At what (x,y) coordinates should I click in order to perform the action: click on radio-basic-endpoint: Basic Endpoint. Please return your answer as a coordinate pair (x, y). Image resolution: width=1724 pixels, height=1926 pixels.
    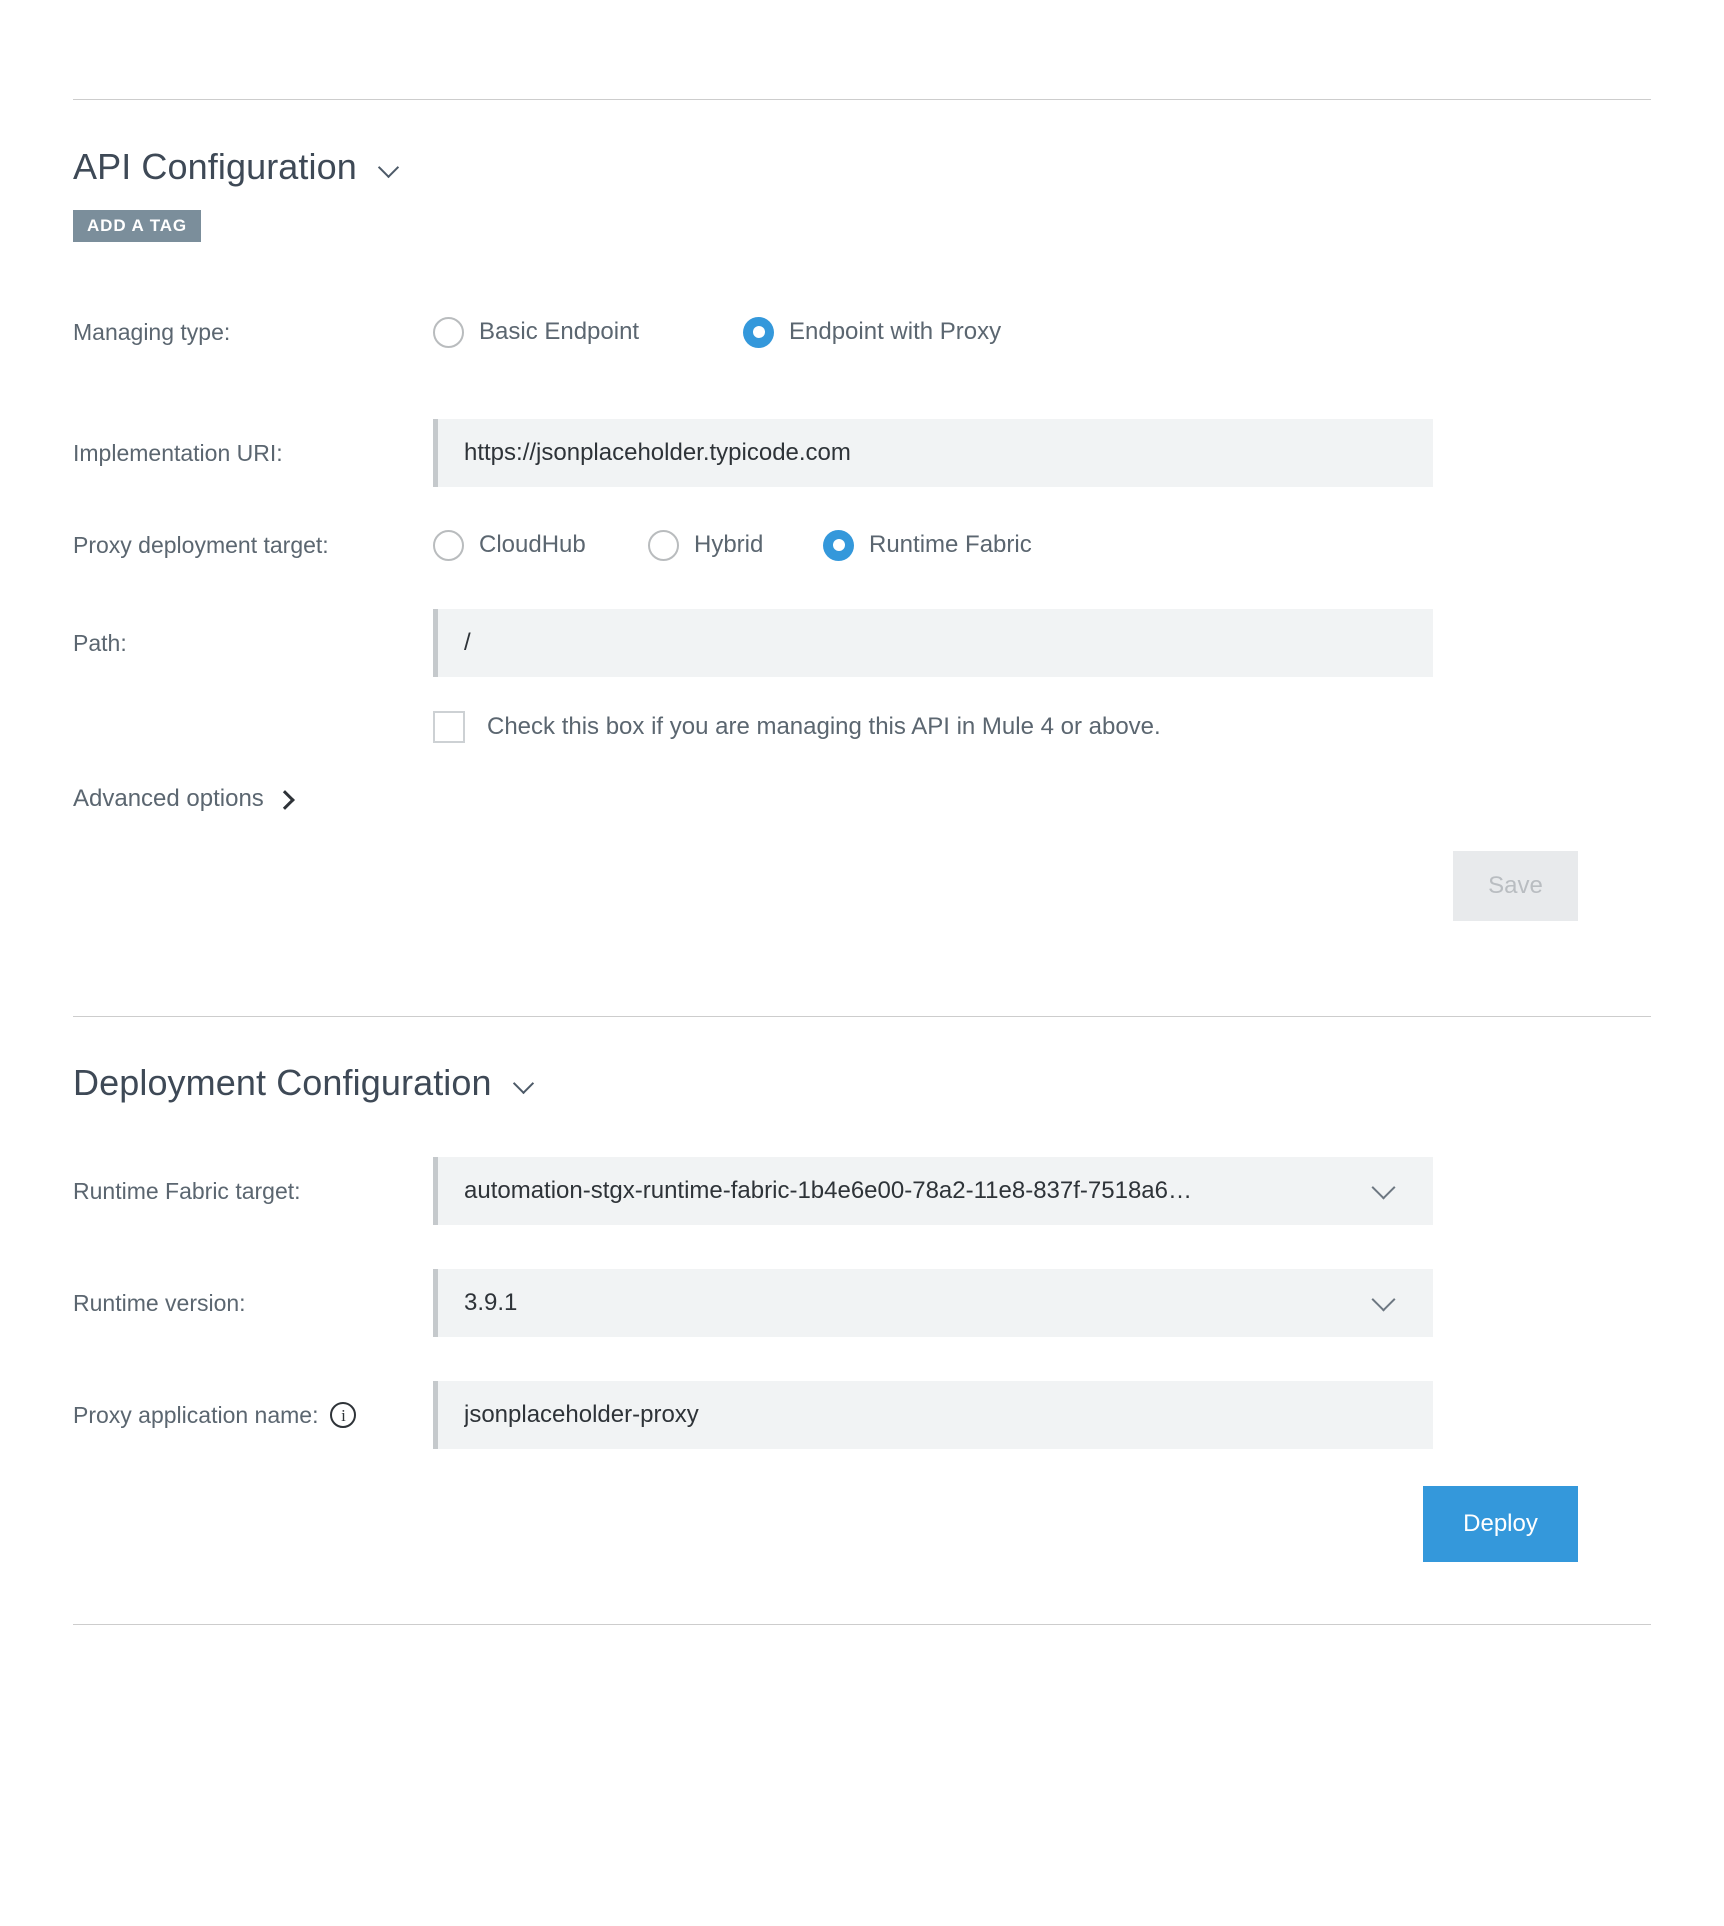
    Looking at the image, I should click on (588, 332).